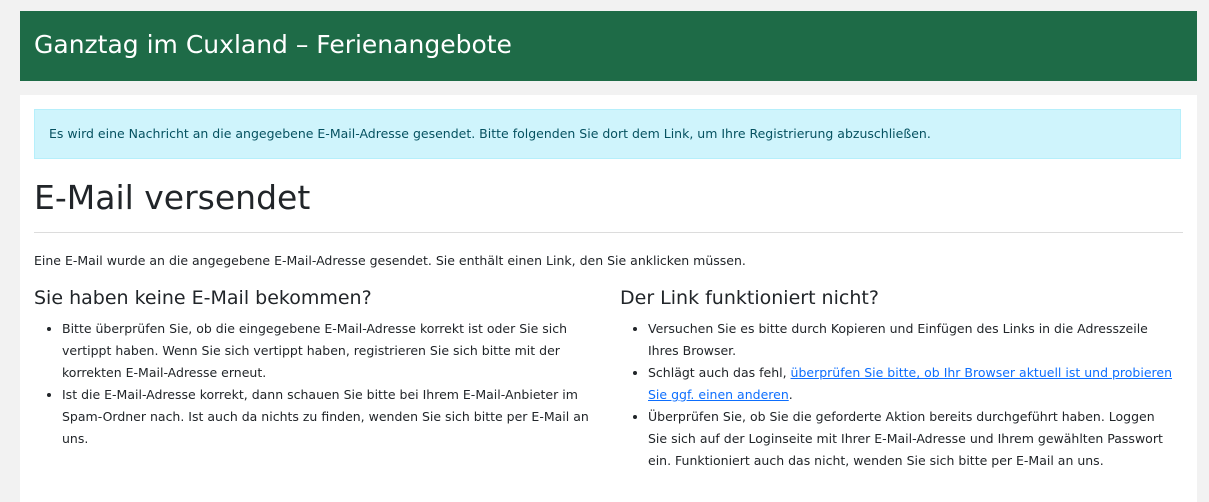 The width and height of the screenshot is (1209, 502). What do you see at coordinates (608, 232) in the screenshot?
I see `divider` at bounding box center [608, 232].